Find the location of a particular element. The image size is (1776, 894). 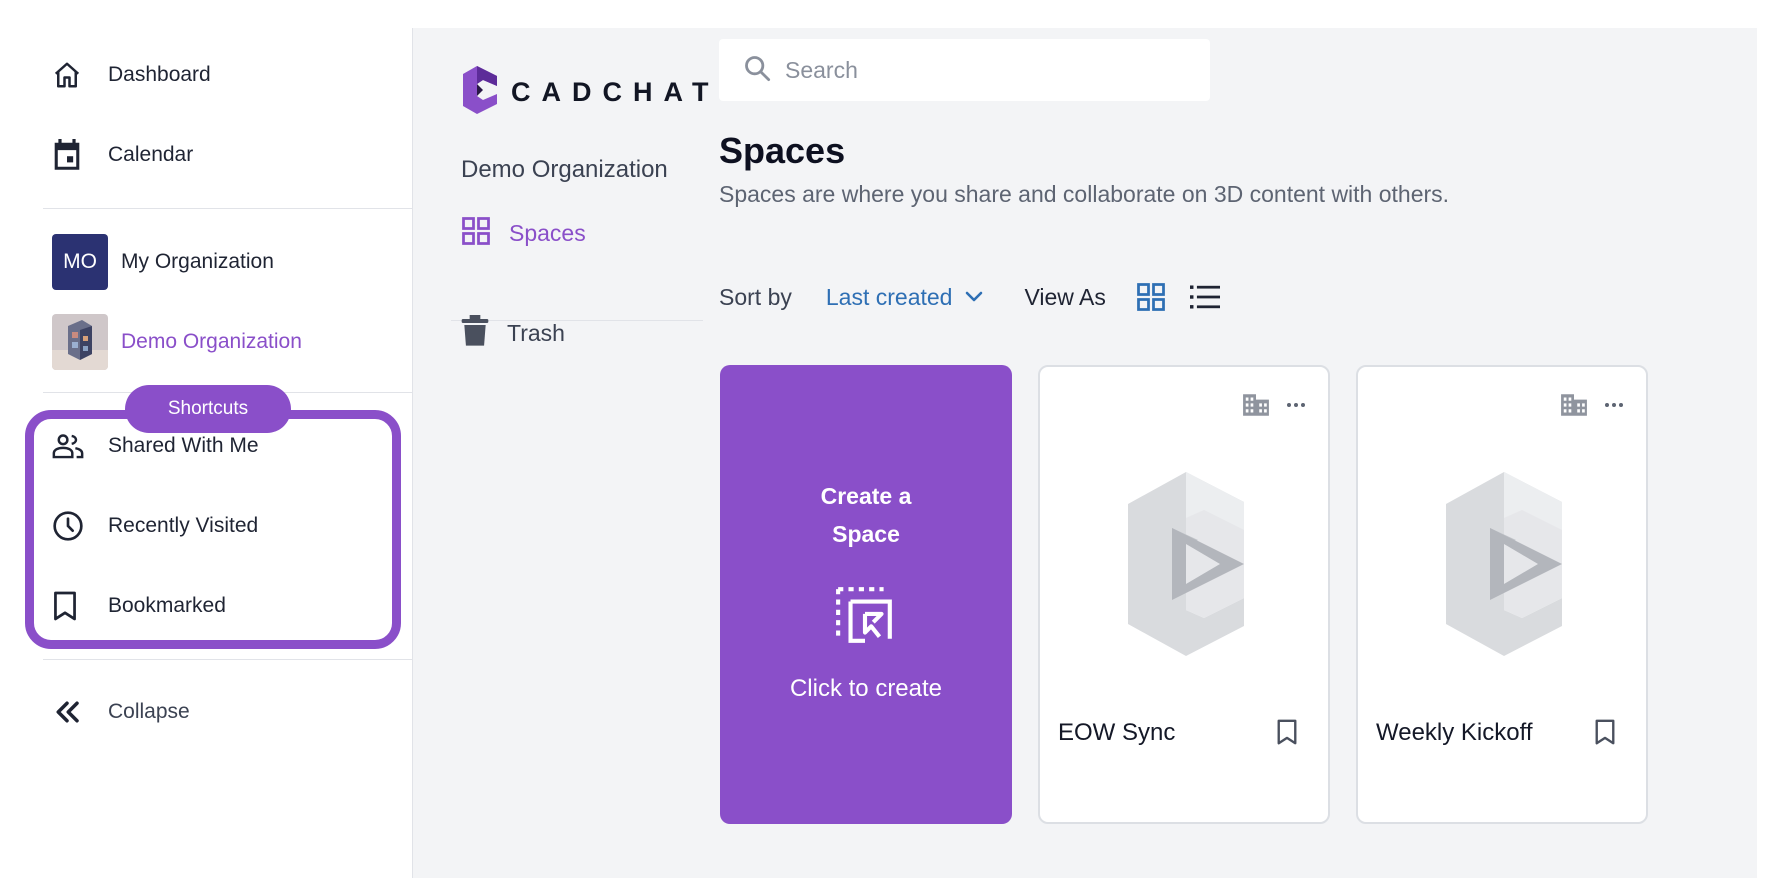

sidebar-item-label: Demo Organization is located at coordinates (211, 341).